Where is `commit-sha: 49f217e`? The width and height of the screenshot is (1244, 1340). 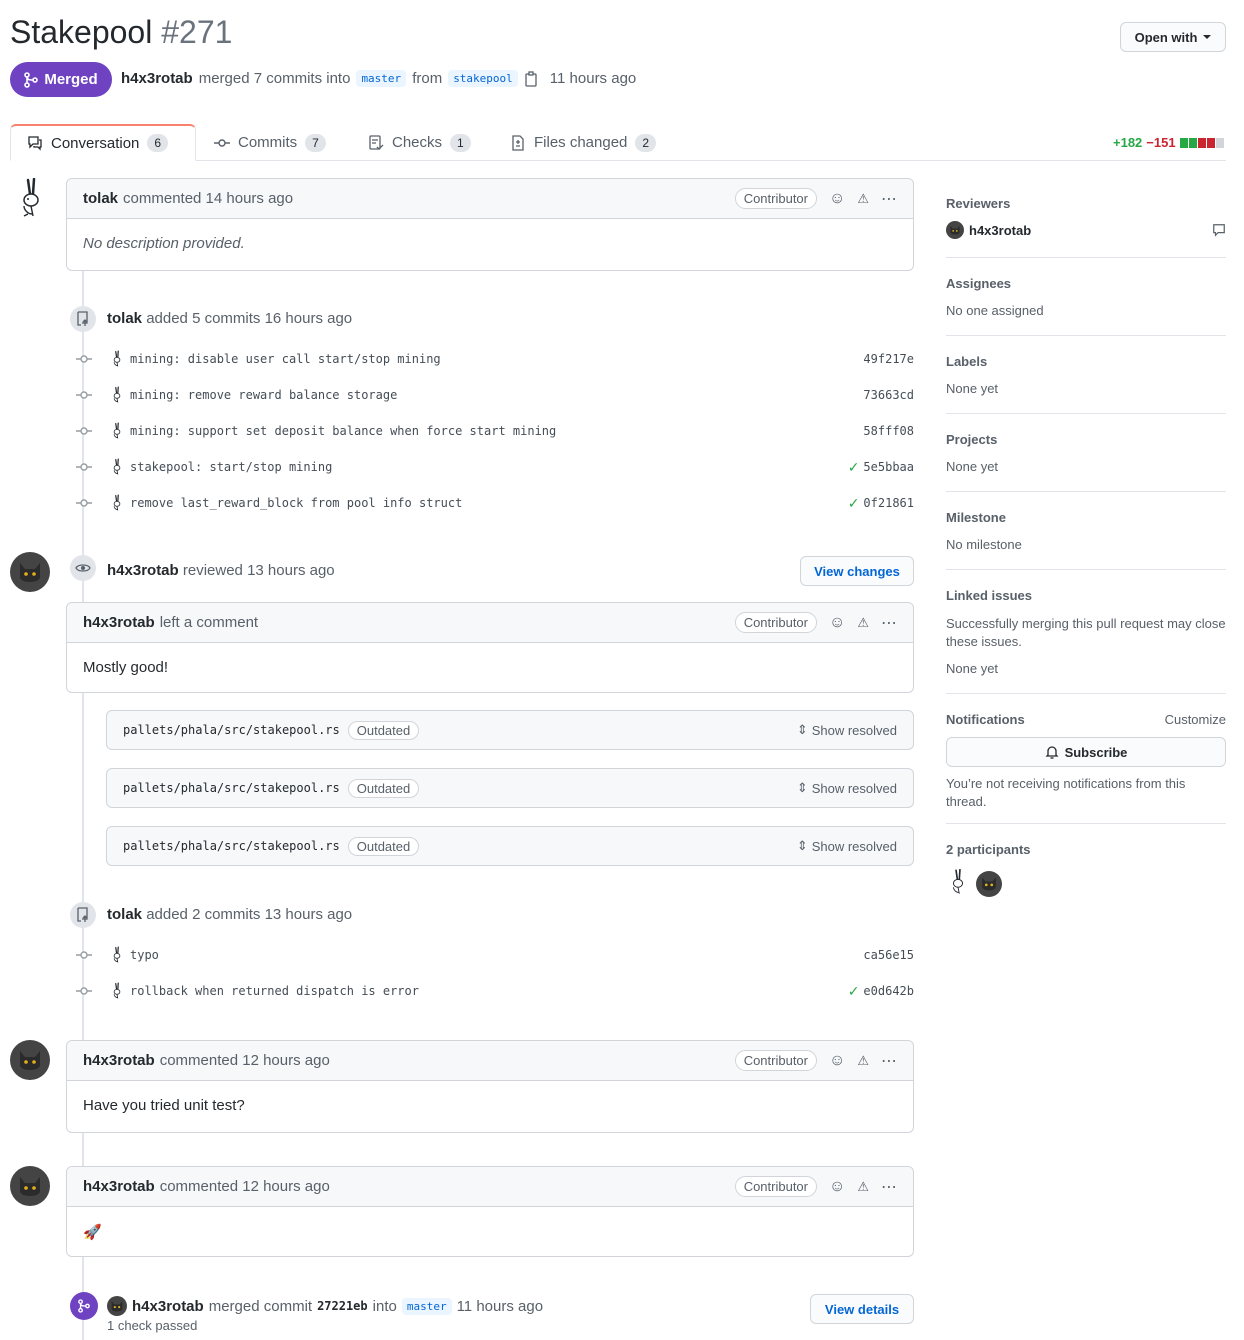
commit-sha: 49f217e is located at coordinates (888, 359).